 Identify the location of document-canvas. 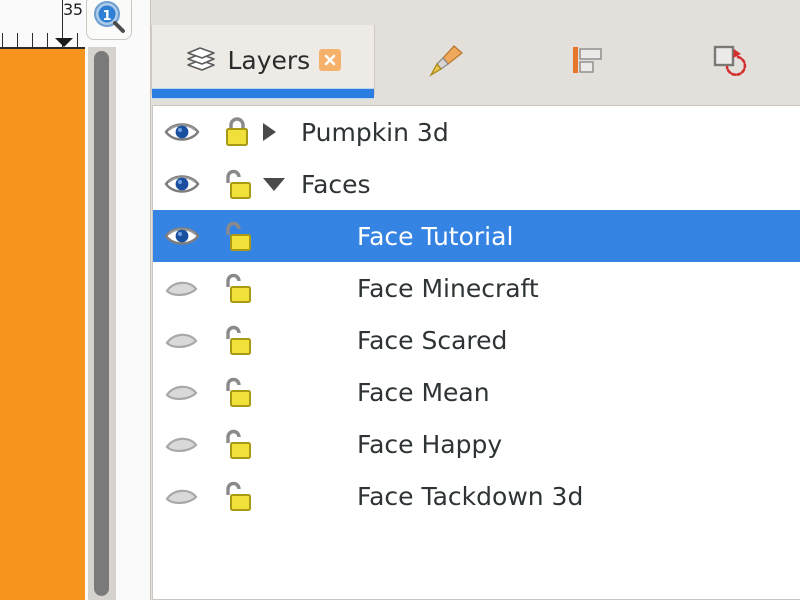
(42, 323).